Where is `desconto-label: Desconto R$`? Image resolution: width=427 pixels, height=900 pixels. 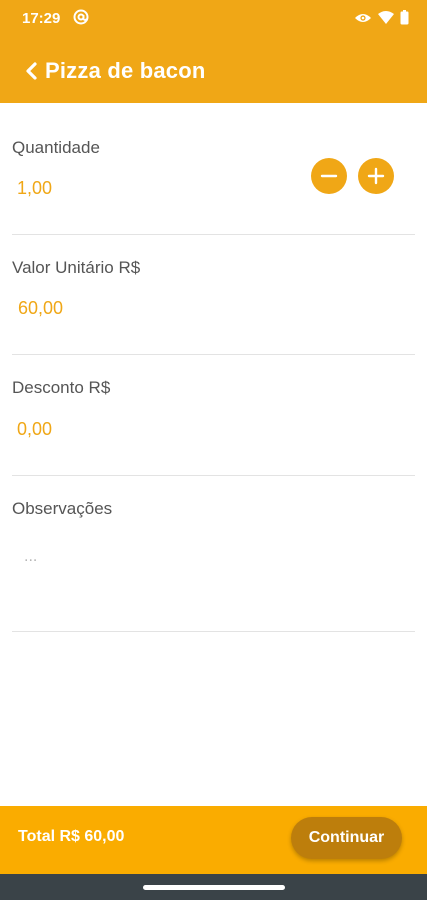 desconto-label: Desconto R$ is located at coordinates (61, 387).